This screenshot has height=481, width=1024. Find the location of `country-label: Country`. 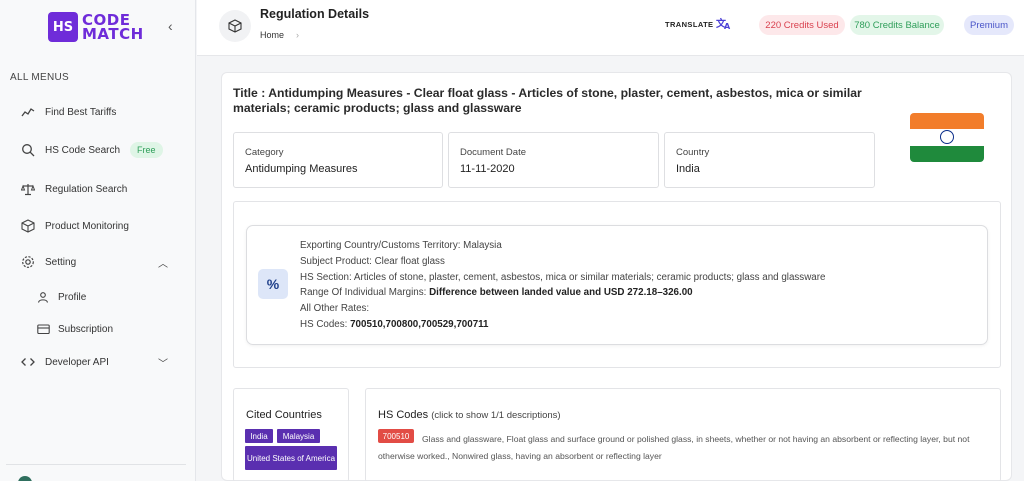

country-label: Country is located at coordinates (693, 152).